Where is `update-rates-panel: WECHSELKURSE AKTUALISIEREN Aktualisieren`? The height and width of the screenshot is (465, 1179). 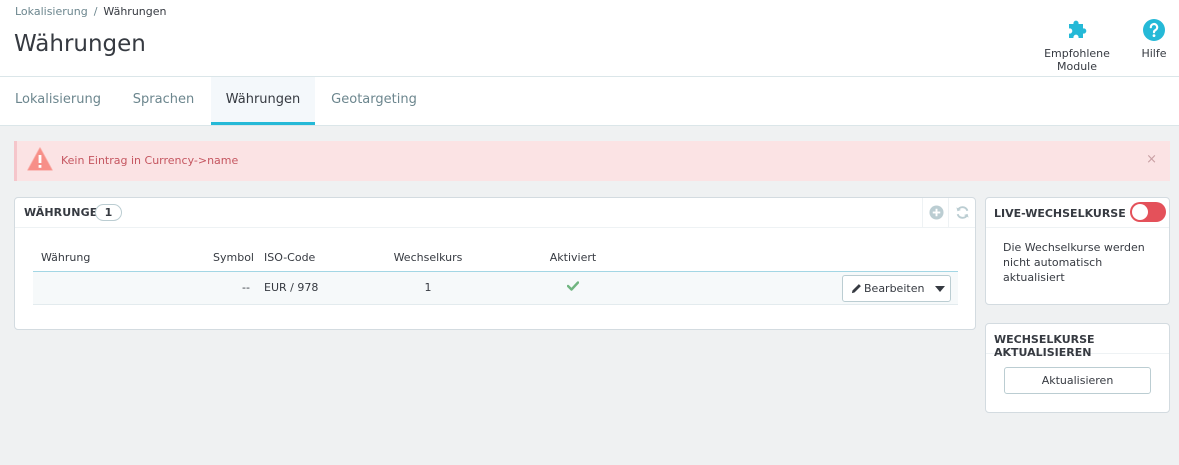
update-rates-panel: WECHSELKURSE AKTUALISIEREN Aktualisieren is located at coordinates (1077, 368).